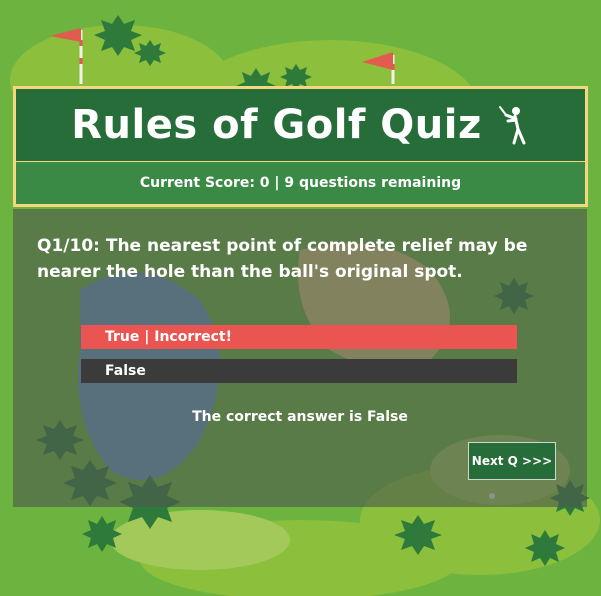  Describe the element at coordinates (299, 371) in the screenshot. I see `answer-option-false: False` at that location.